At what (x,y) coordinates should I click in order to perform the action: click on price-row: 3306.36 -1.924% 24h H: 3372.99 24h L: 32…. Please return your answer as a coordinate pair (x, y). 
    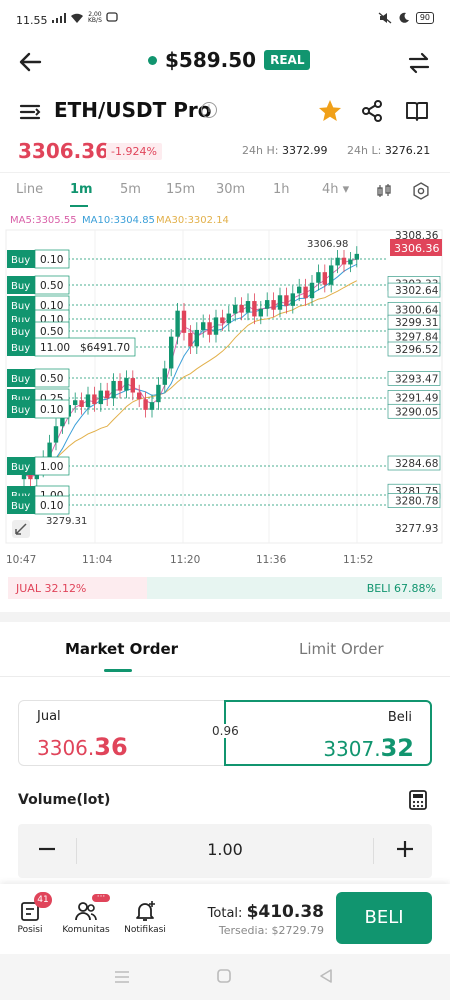
    Looking at the image, I should click on (225, 151).